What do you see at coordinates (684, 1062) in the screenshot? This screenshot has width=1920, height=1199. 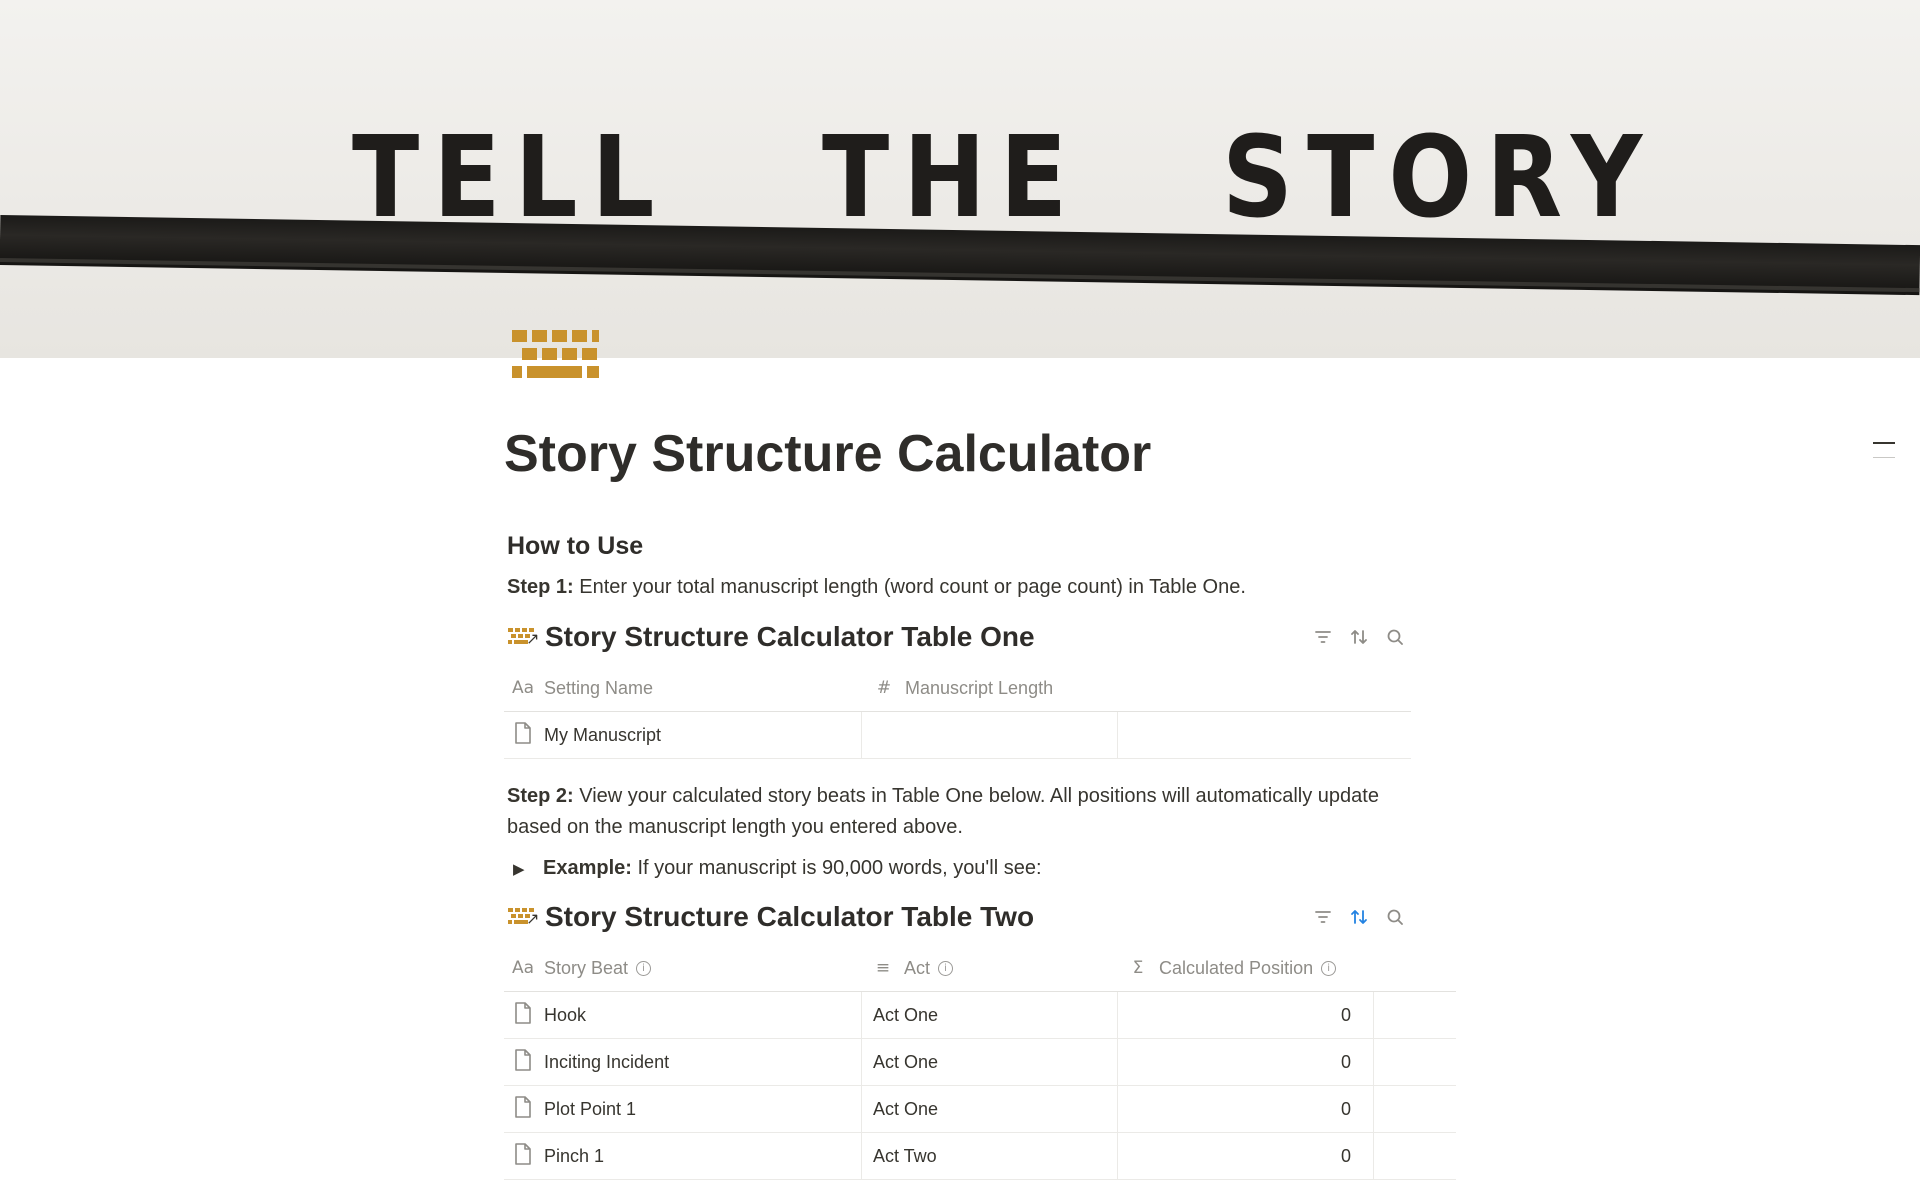 I see `cell-story-beat: Inciting Incident` at bounding box center [684, 1062].